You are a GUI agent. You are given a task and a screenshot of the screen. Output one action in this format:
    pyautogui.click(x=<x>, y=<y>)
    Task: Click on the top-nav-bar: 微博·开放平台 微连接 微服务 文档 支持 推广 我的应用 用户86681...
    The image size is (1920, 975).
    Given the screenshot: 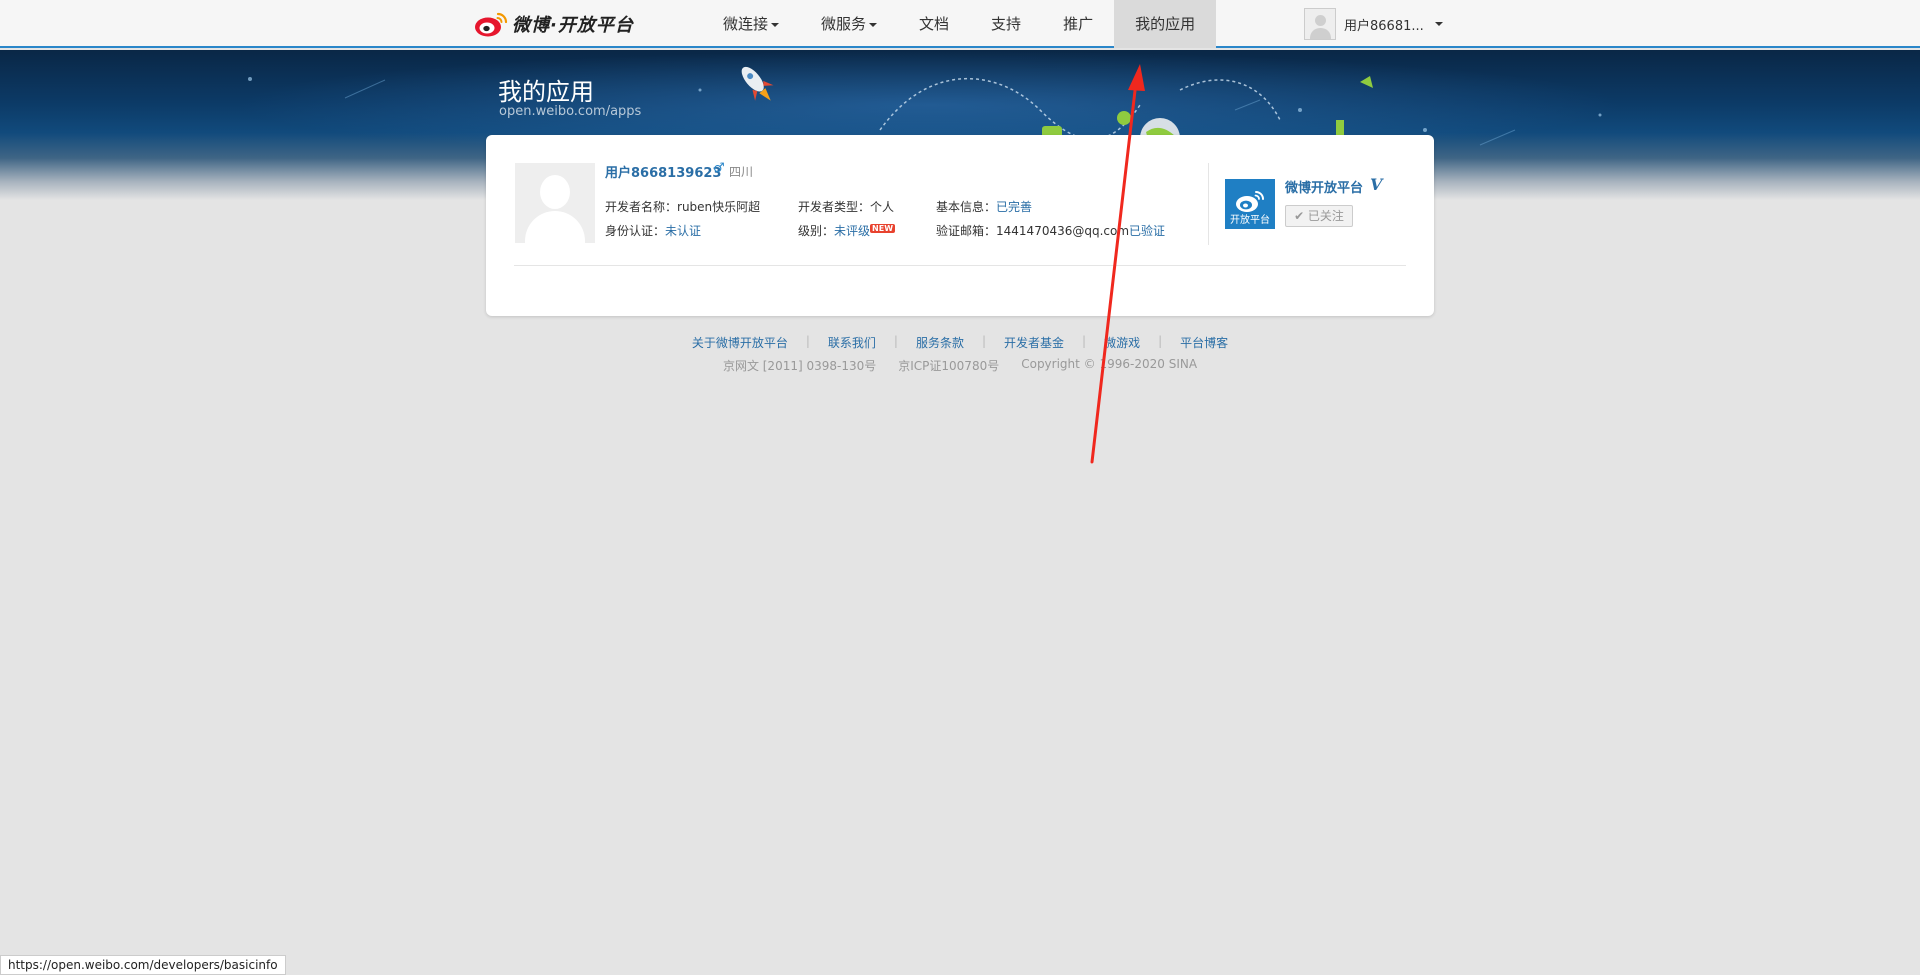 What is the action you would take?
    pyautogui.click(x=960, y=24)
    